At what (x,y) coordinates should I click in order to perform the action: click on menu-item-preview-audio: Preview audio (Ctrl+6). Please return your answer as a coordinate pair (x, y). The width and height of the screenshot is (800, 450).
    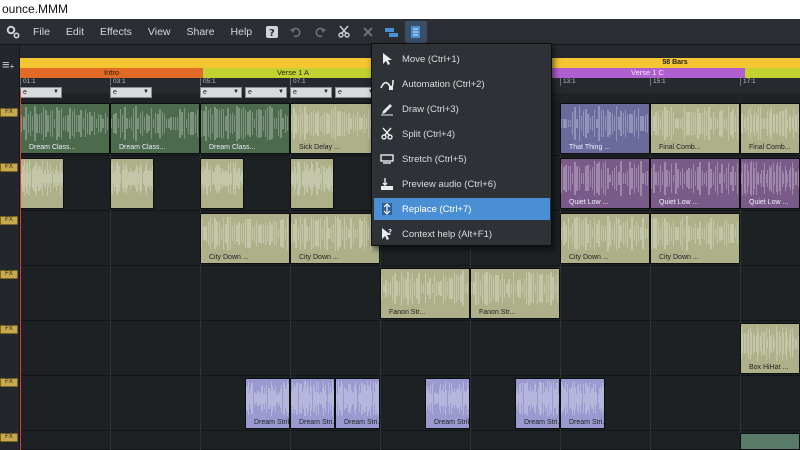
    Looking at the image, I should click on (462, 184).